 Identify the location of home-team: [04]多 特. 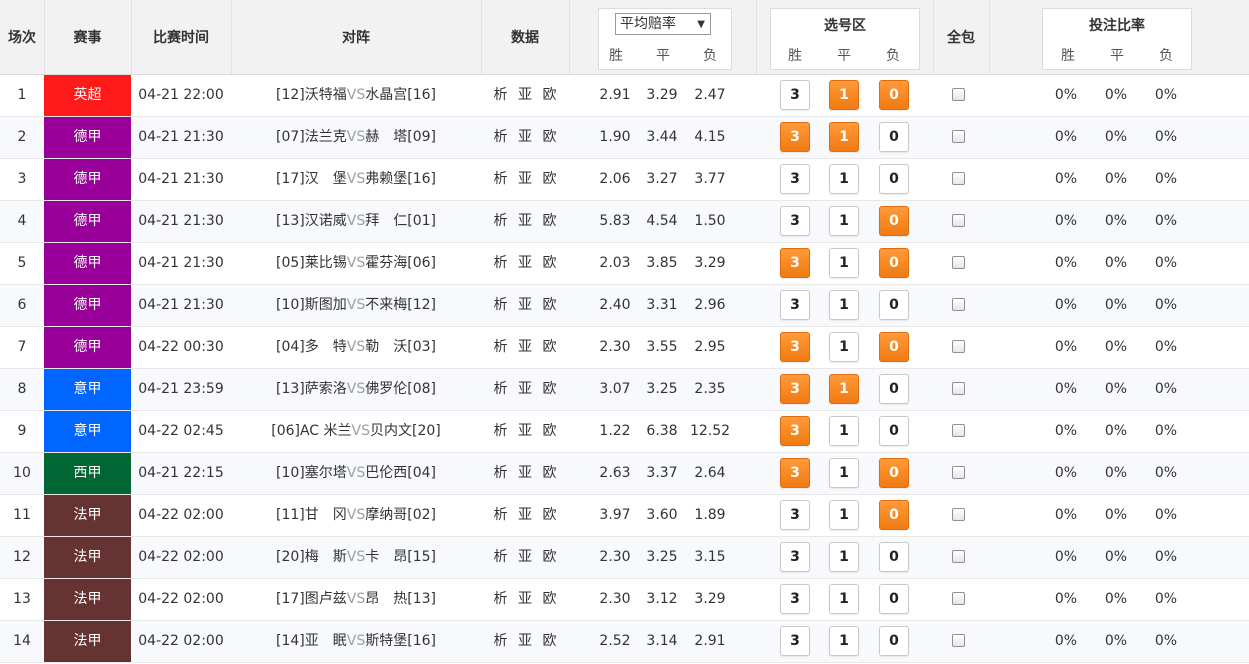
(311, 347).